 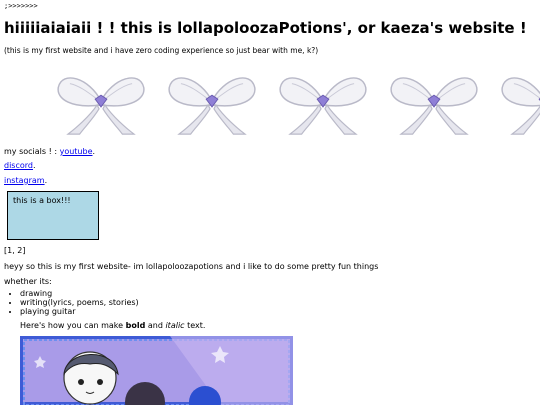 I want to click on box-text: this is a box!!!, so click(x=42, y=200).